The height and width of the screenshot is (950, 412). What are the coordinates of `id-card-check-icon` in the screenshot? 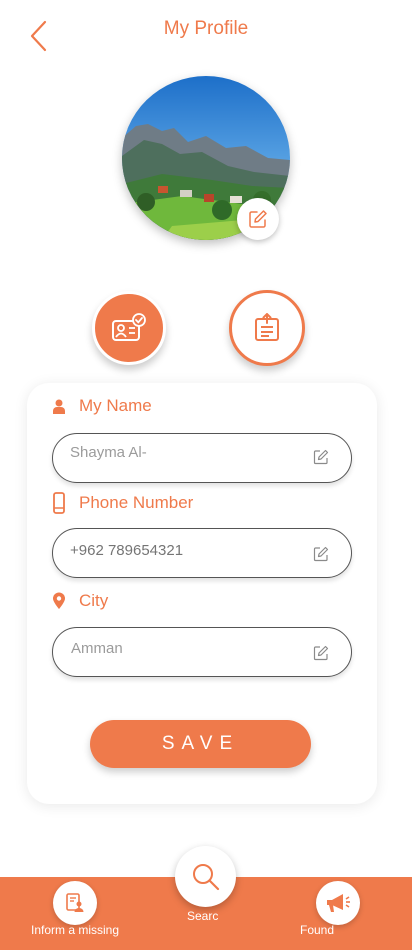 It's located at (129, 327).